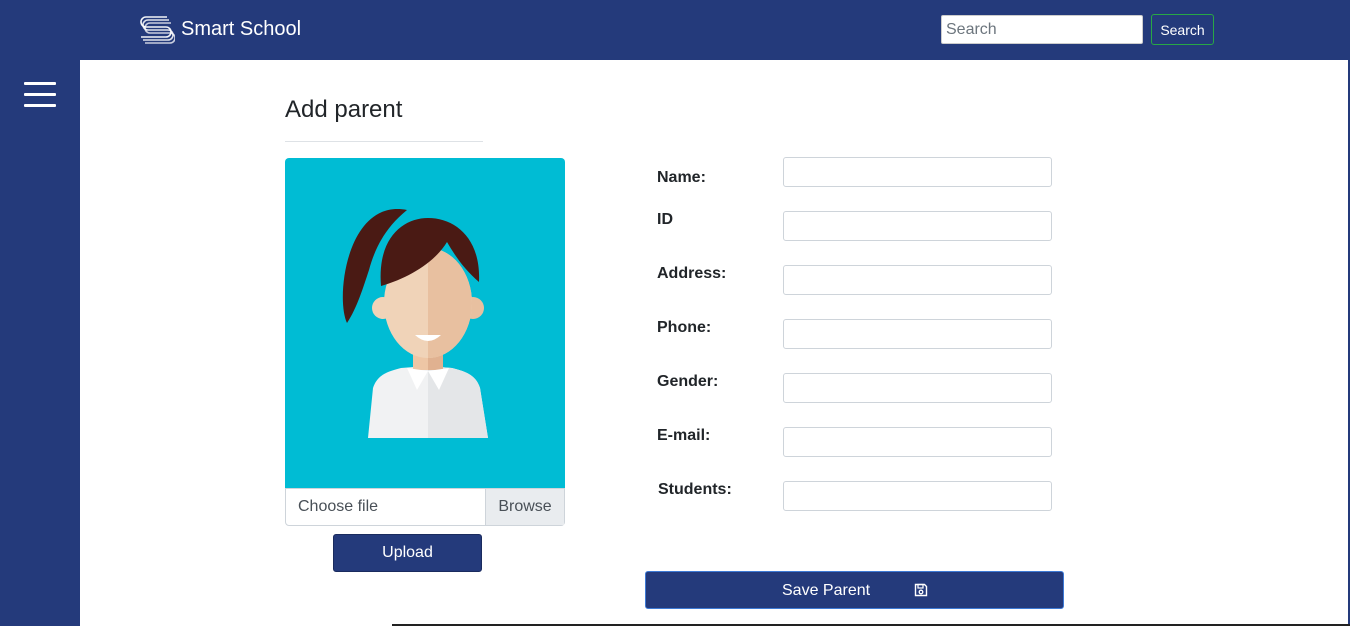 This screenshot has height=626, width=1350. What do you see at coordinates (917, 172) in the screenshot?
I see `name-input` at bounding box center [917, 172].